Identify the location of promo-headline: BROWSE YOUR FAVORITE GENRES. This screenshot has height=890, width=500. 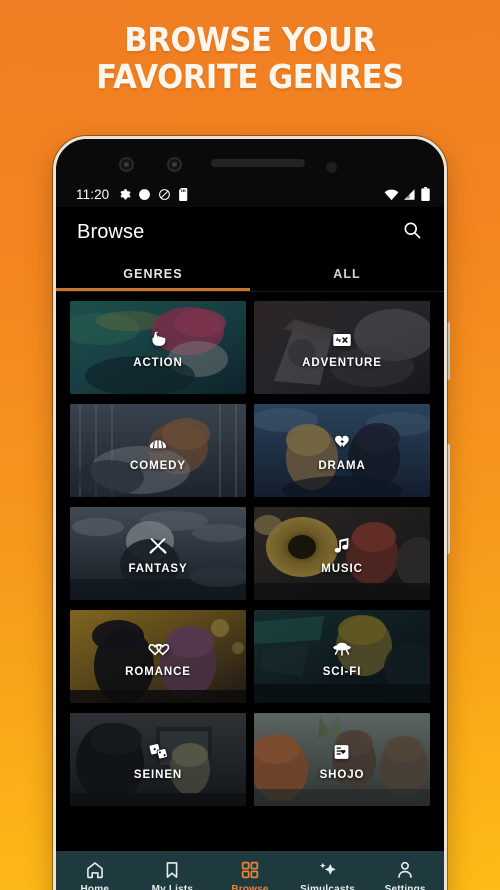
(250, 58).